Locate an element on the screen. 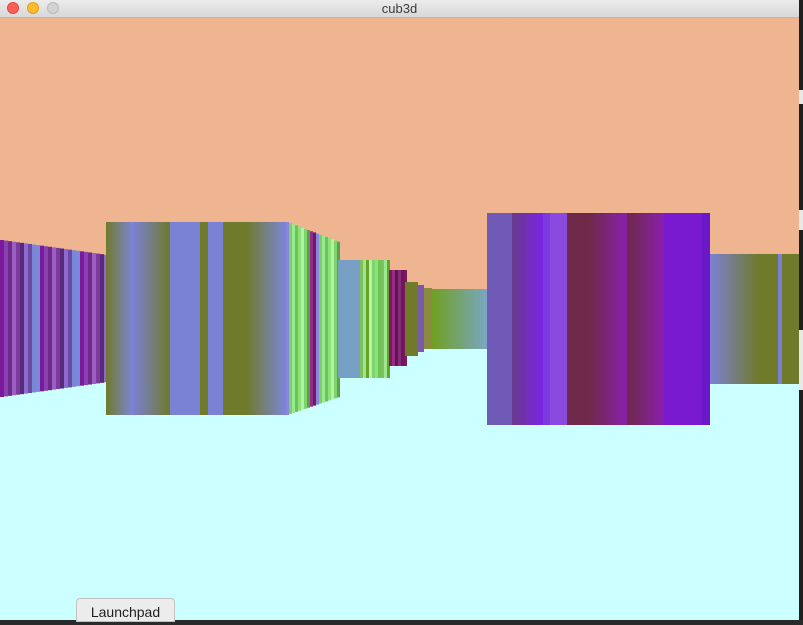  title-bar: cub3d is located at coordinates (399, 9).